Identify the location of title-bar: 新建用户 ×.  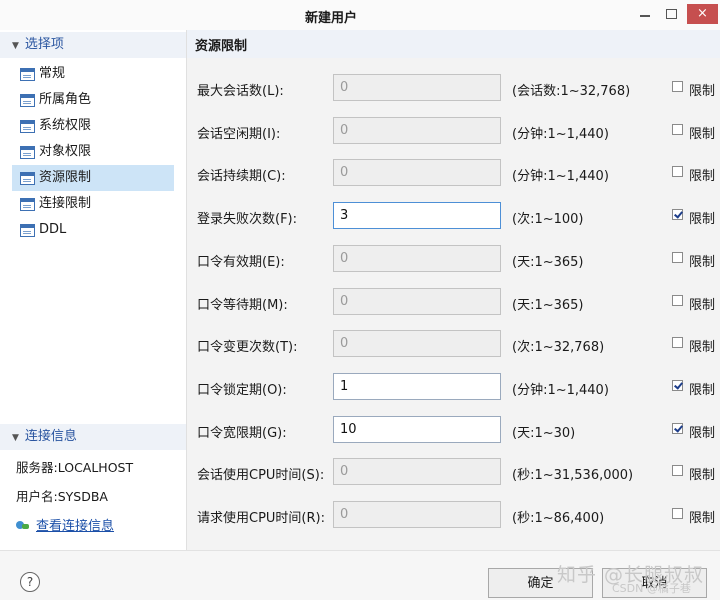
(360, 15).